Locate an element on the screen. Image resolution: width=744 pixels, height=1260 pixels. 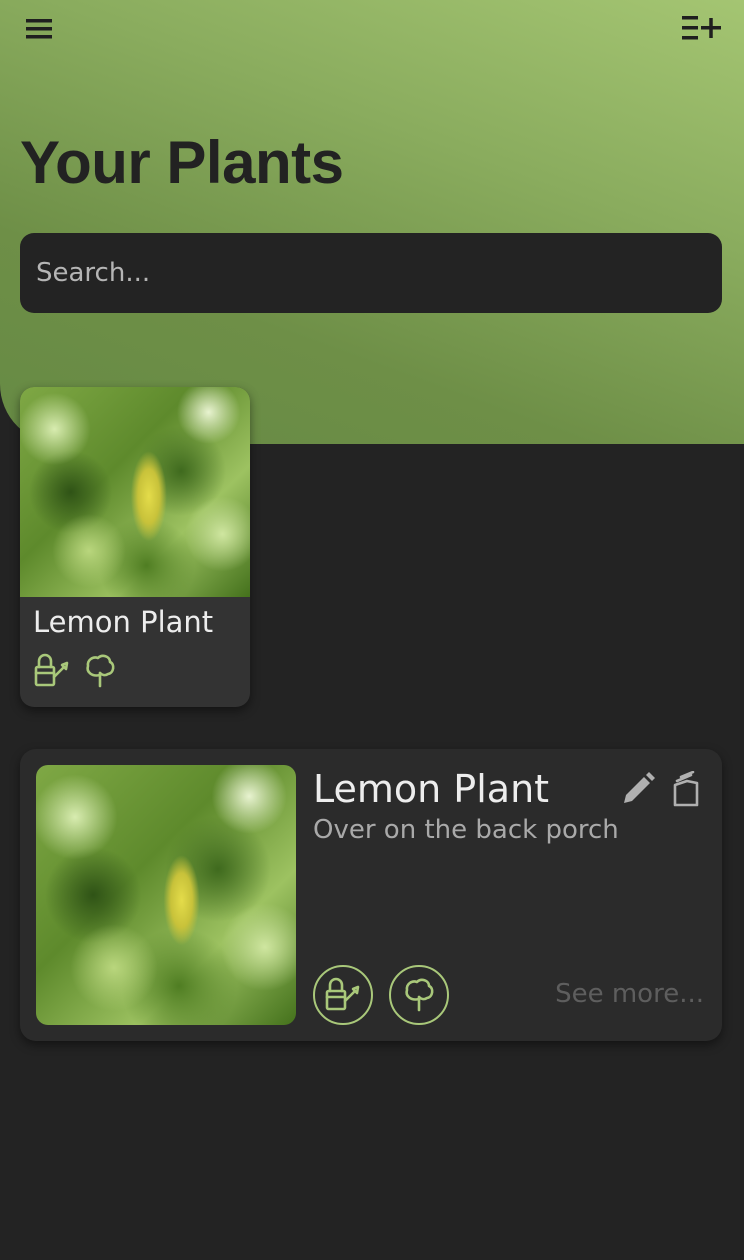
plant-grid-card: Lemon Plant is located at coordinates (135, 547).